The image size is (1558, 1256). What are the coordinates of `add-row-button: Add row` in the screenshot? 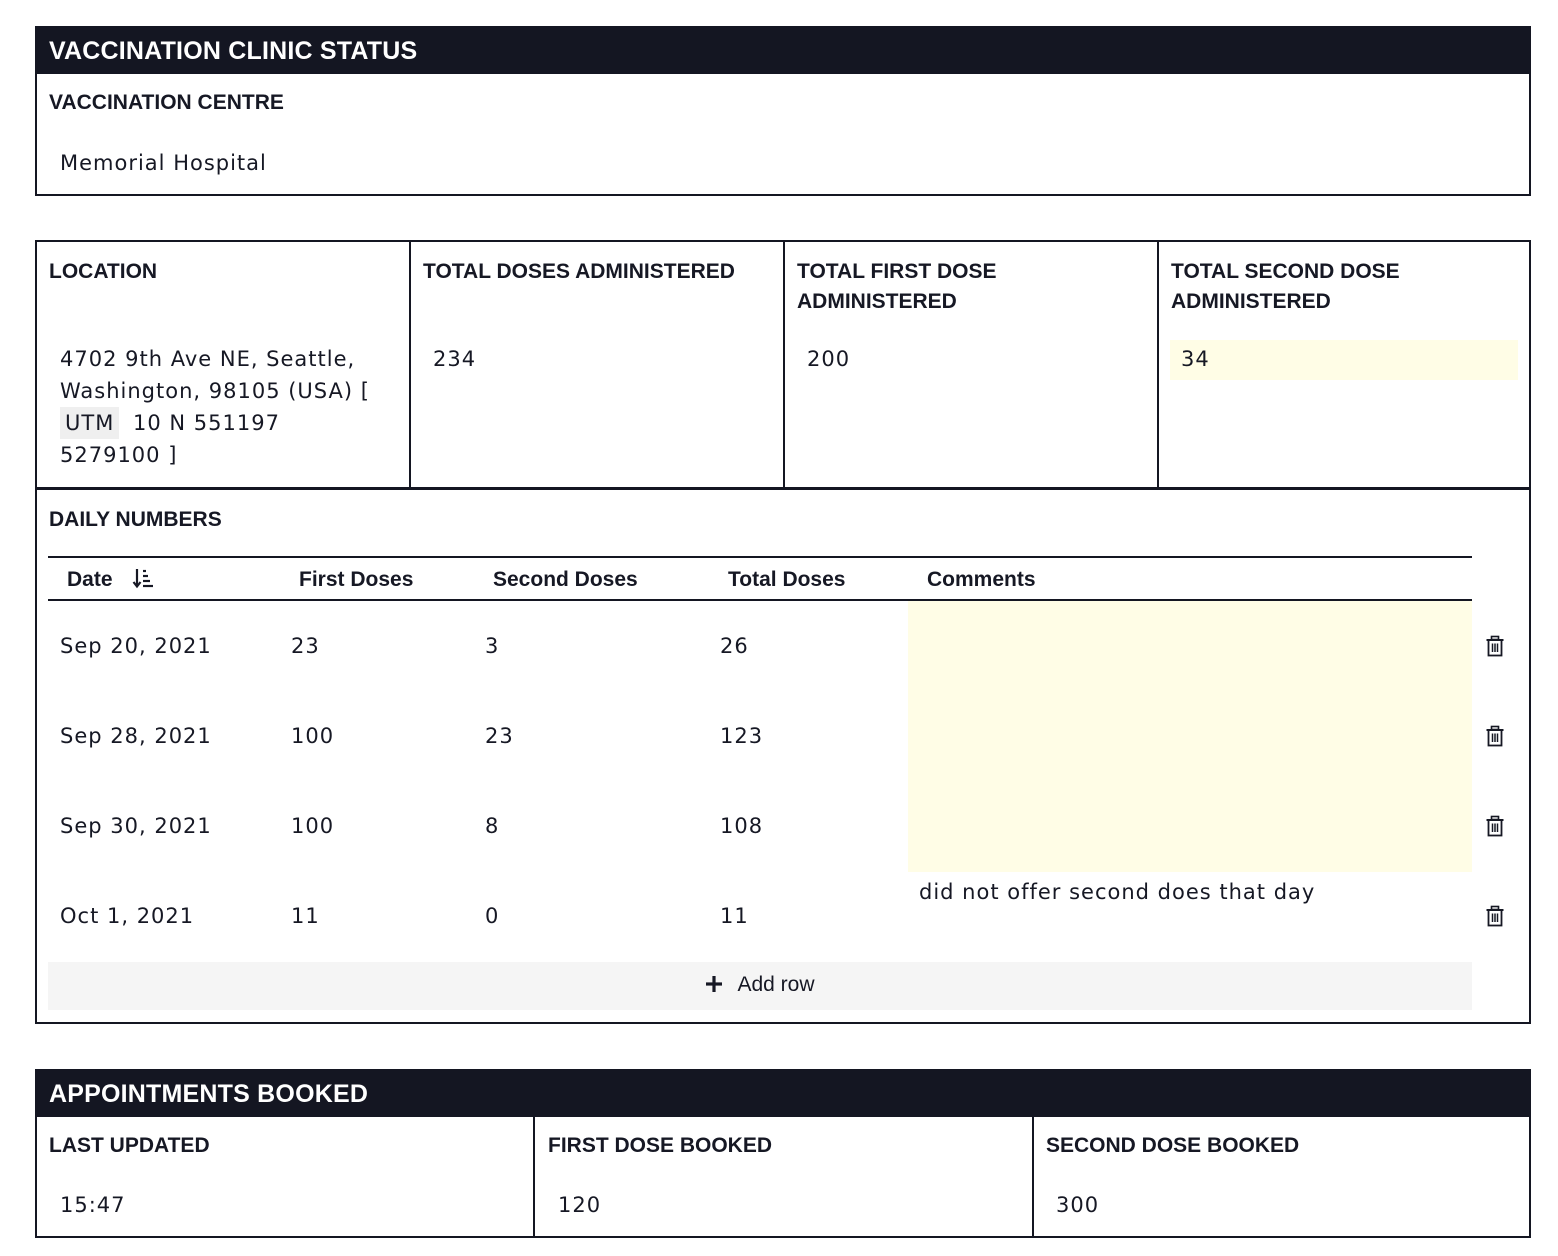 It's located at (760, 986).